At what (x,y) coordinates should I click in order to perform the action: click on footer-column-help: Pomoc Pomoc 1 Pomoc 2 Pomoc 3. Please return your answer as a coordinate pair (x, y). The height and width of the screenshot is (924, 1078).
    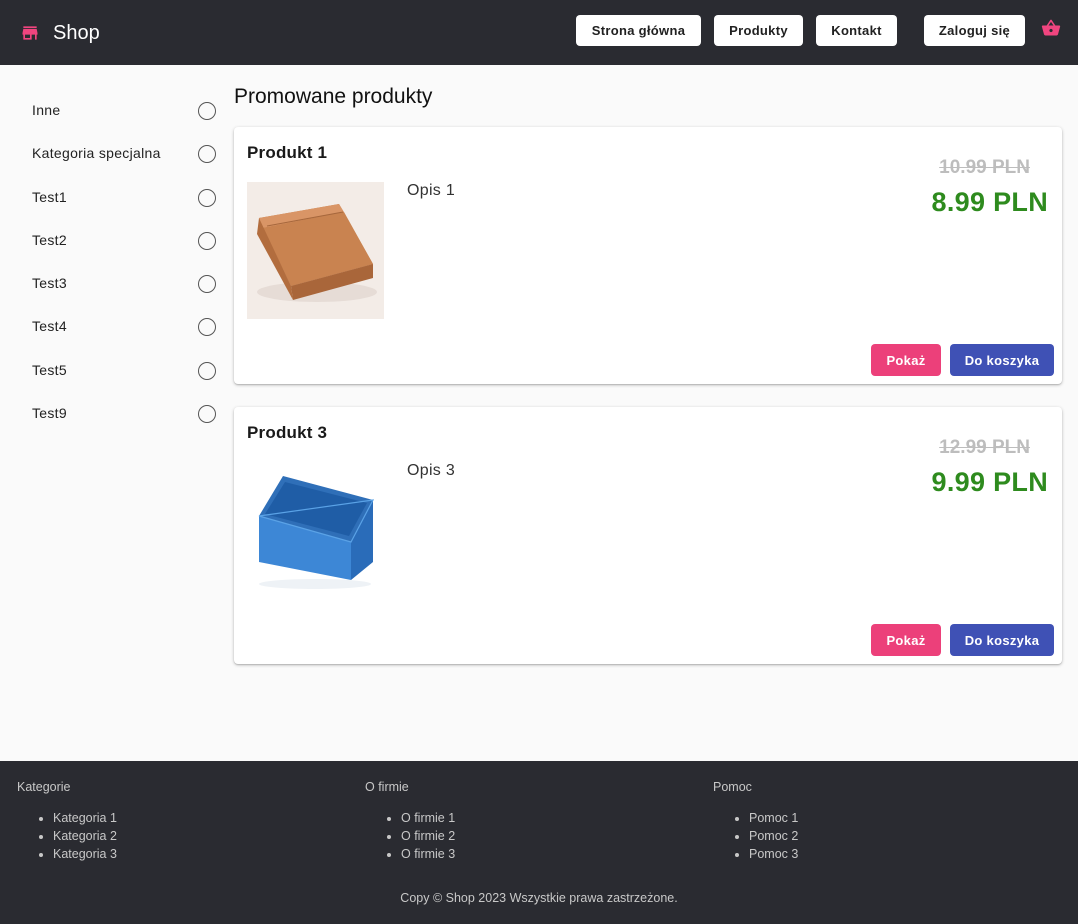
    Looking at the image, I should click on (755, 821).